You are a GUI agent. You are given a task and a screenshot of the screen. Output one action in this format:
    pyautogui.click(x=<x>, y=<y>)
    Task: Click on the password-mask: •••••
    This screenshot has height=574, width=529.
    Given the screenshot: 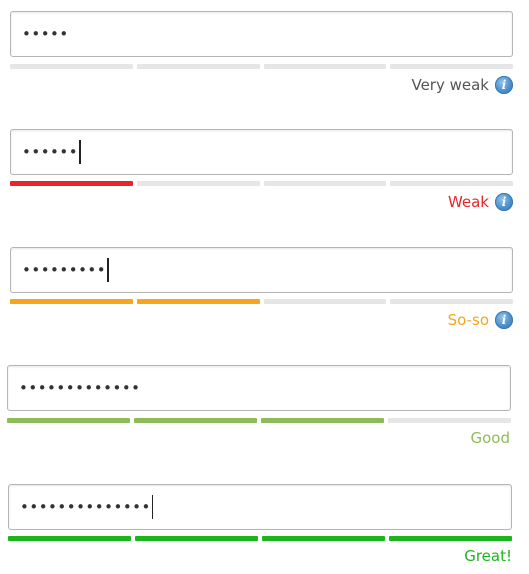 What is the action you would take?
    pyautogui.click(x=45, y=33)
    